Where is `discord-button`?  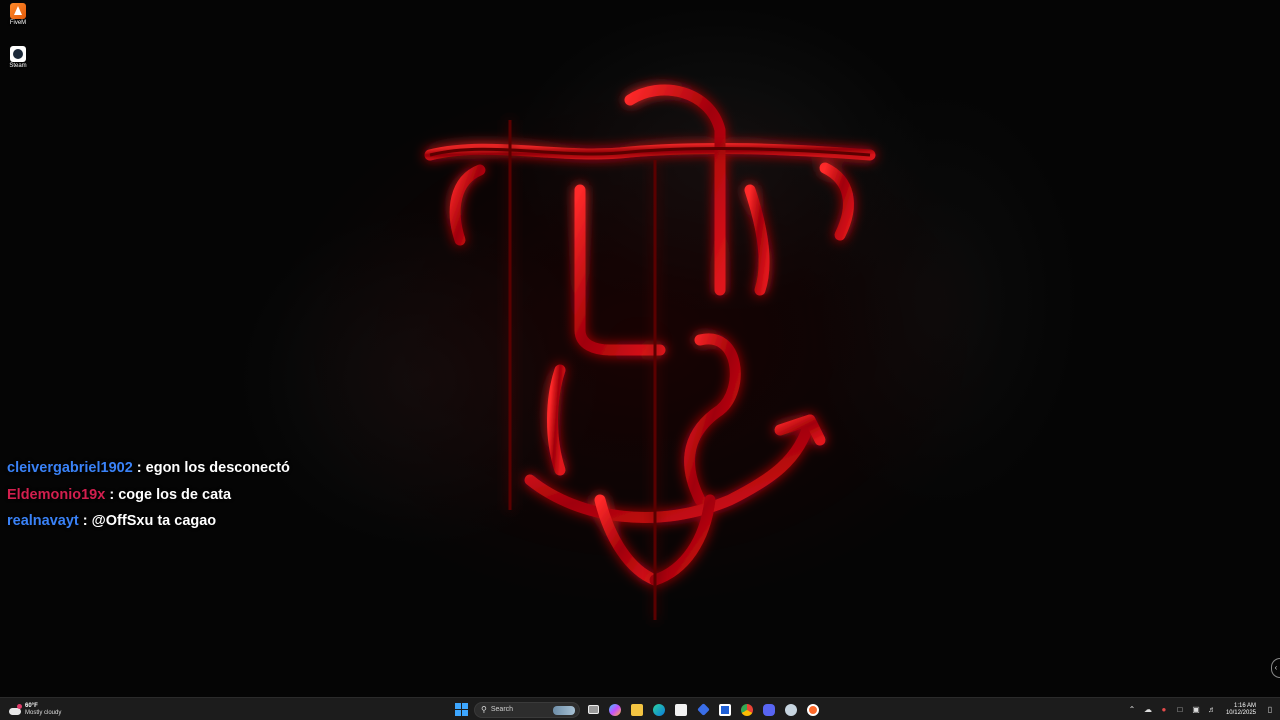 discord-button is located at coordinates (769, 710).